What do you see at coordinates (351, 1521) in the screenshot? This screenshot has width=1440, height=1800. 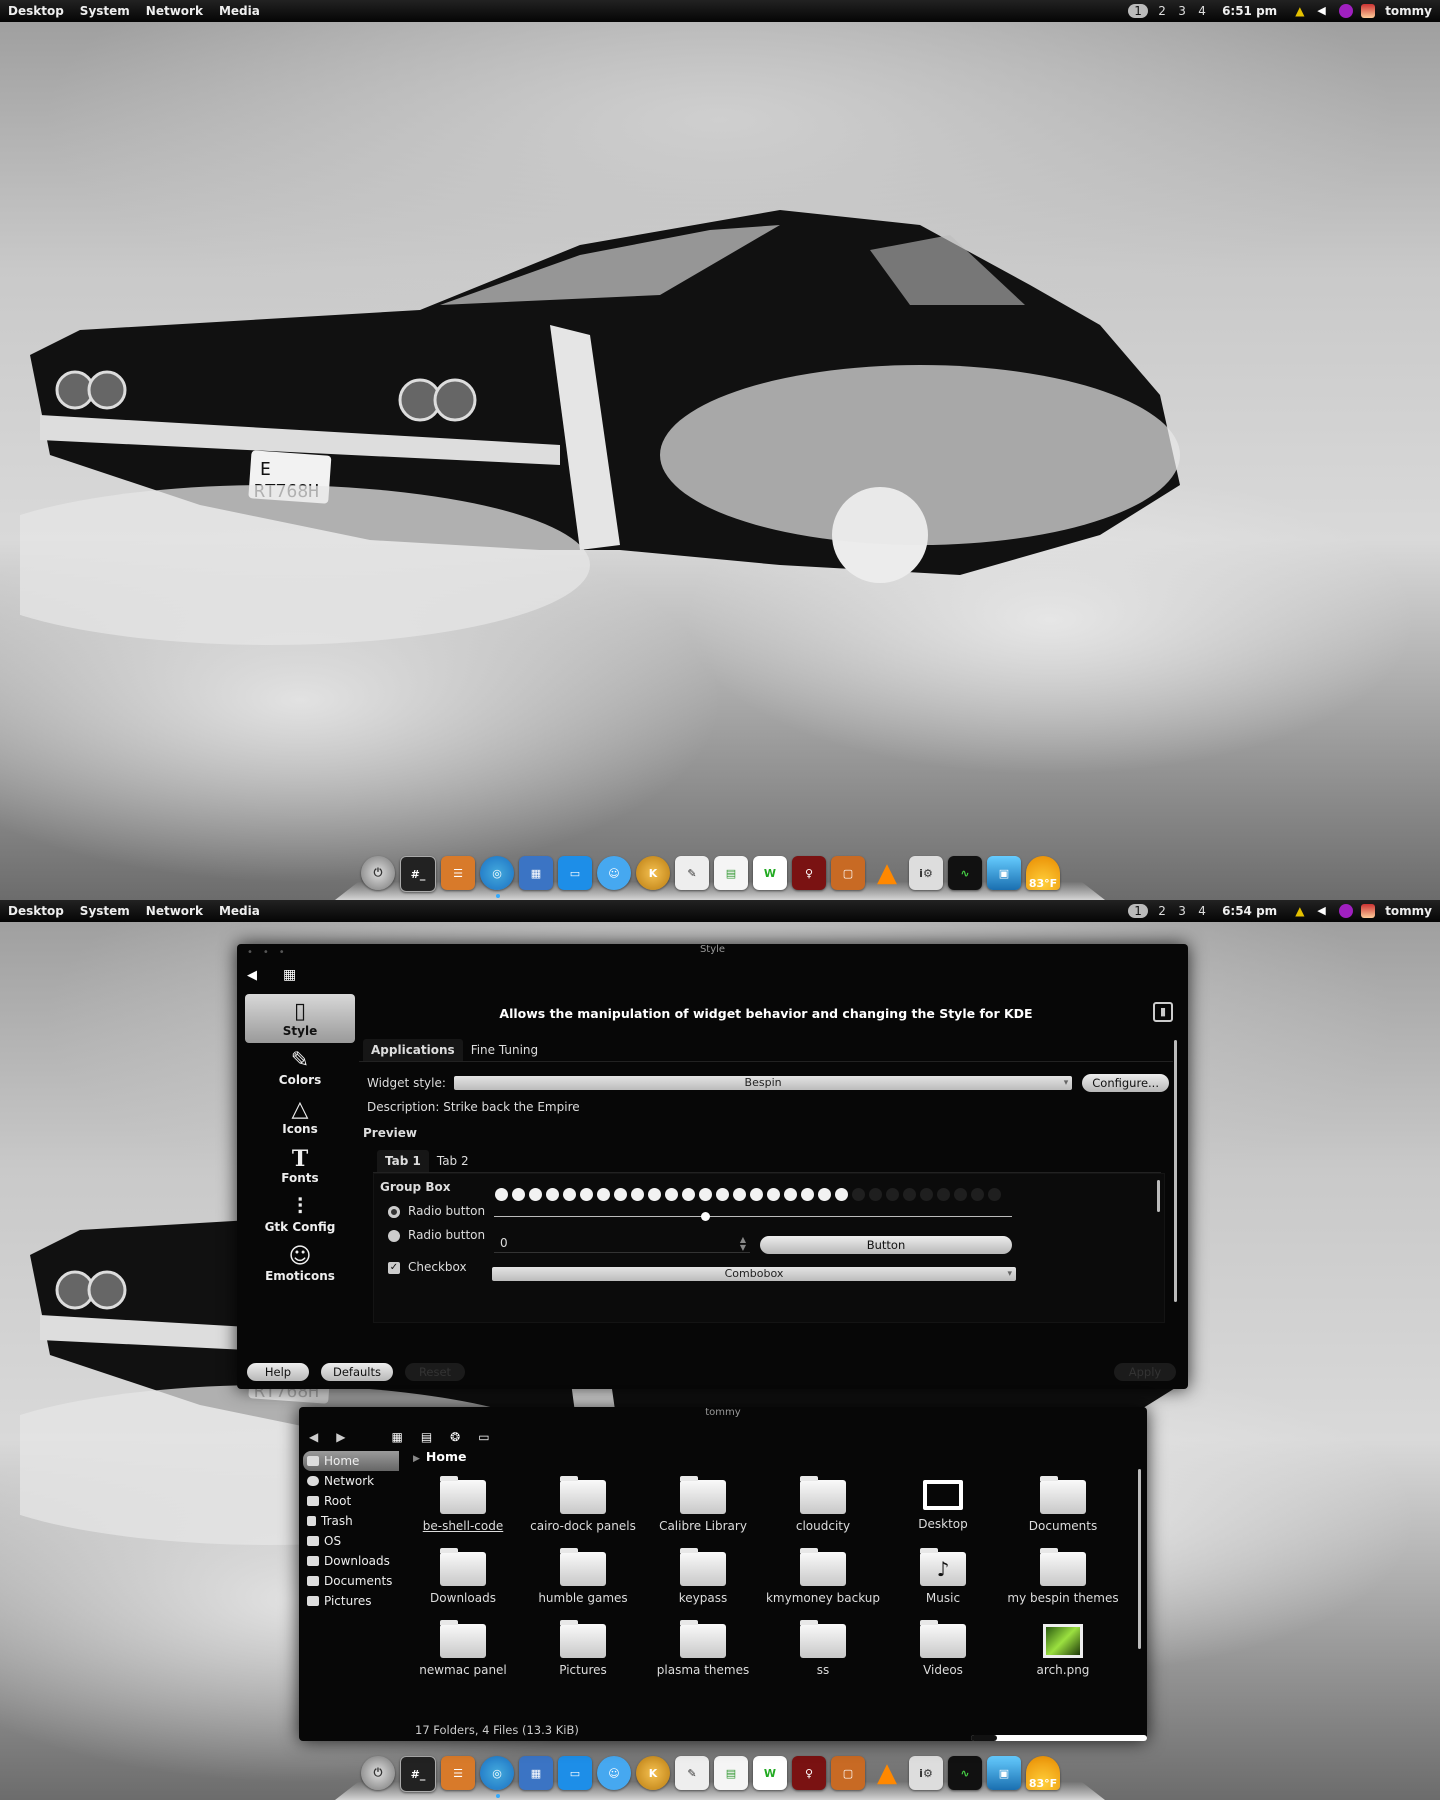 I see `place-trash: Trash` at bounding box center [351, 1521].